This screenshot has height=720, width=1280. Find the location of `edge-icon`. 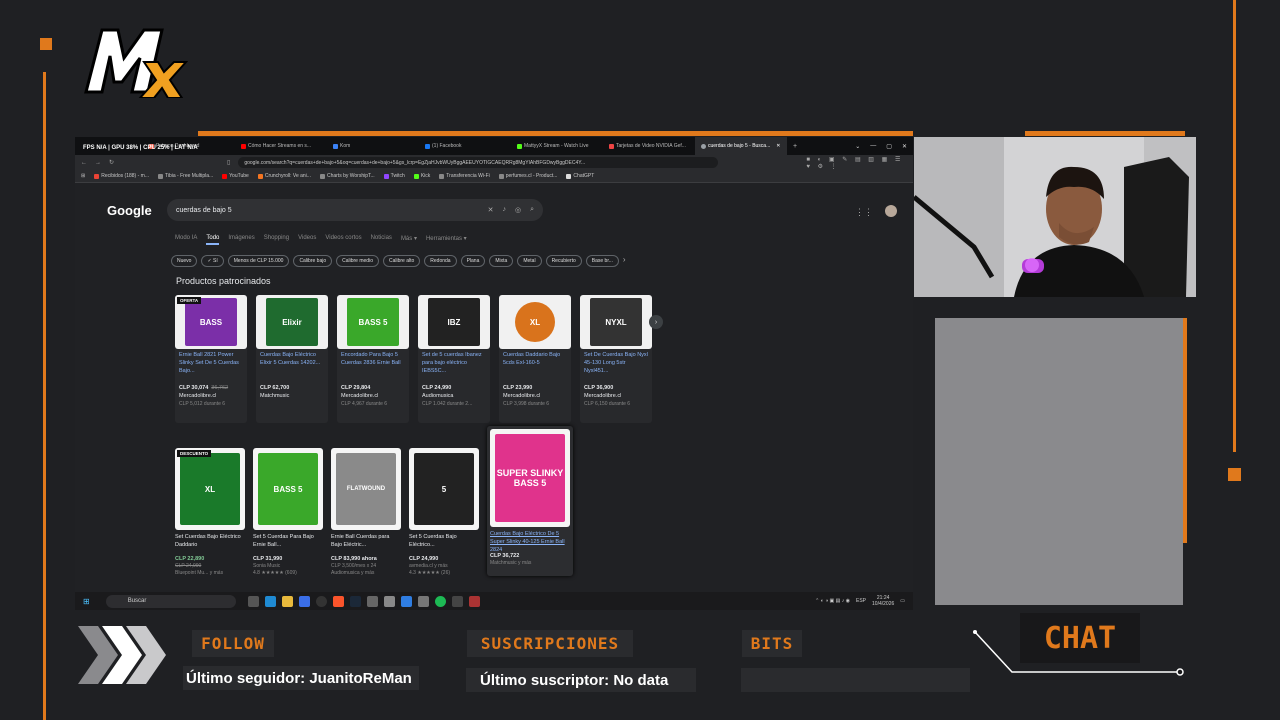

edge-icon is located at coordinates (270, 601).